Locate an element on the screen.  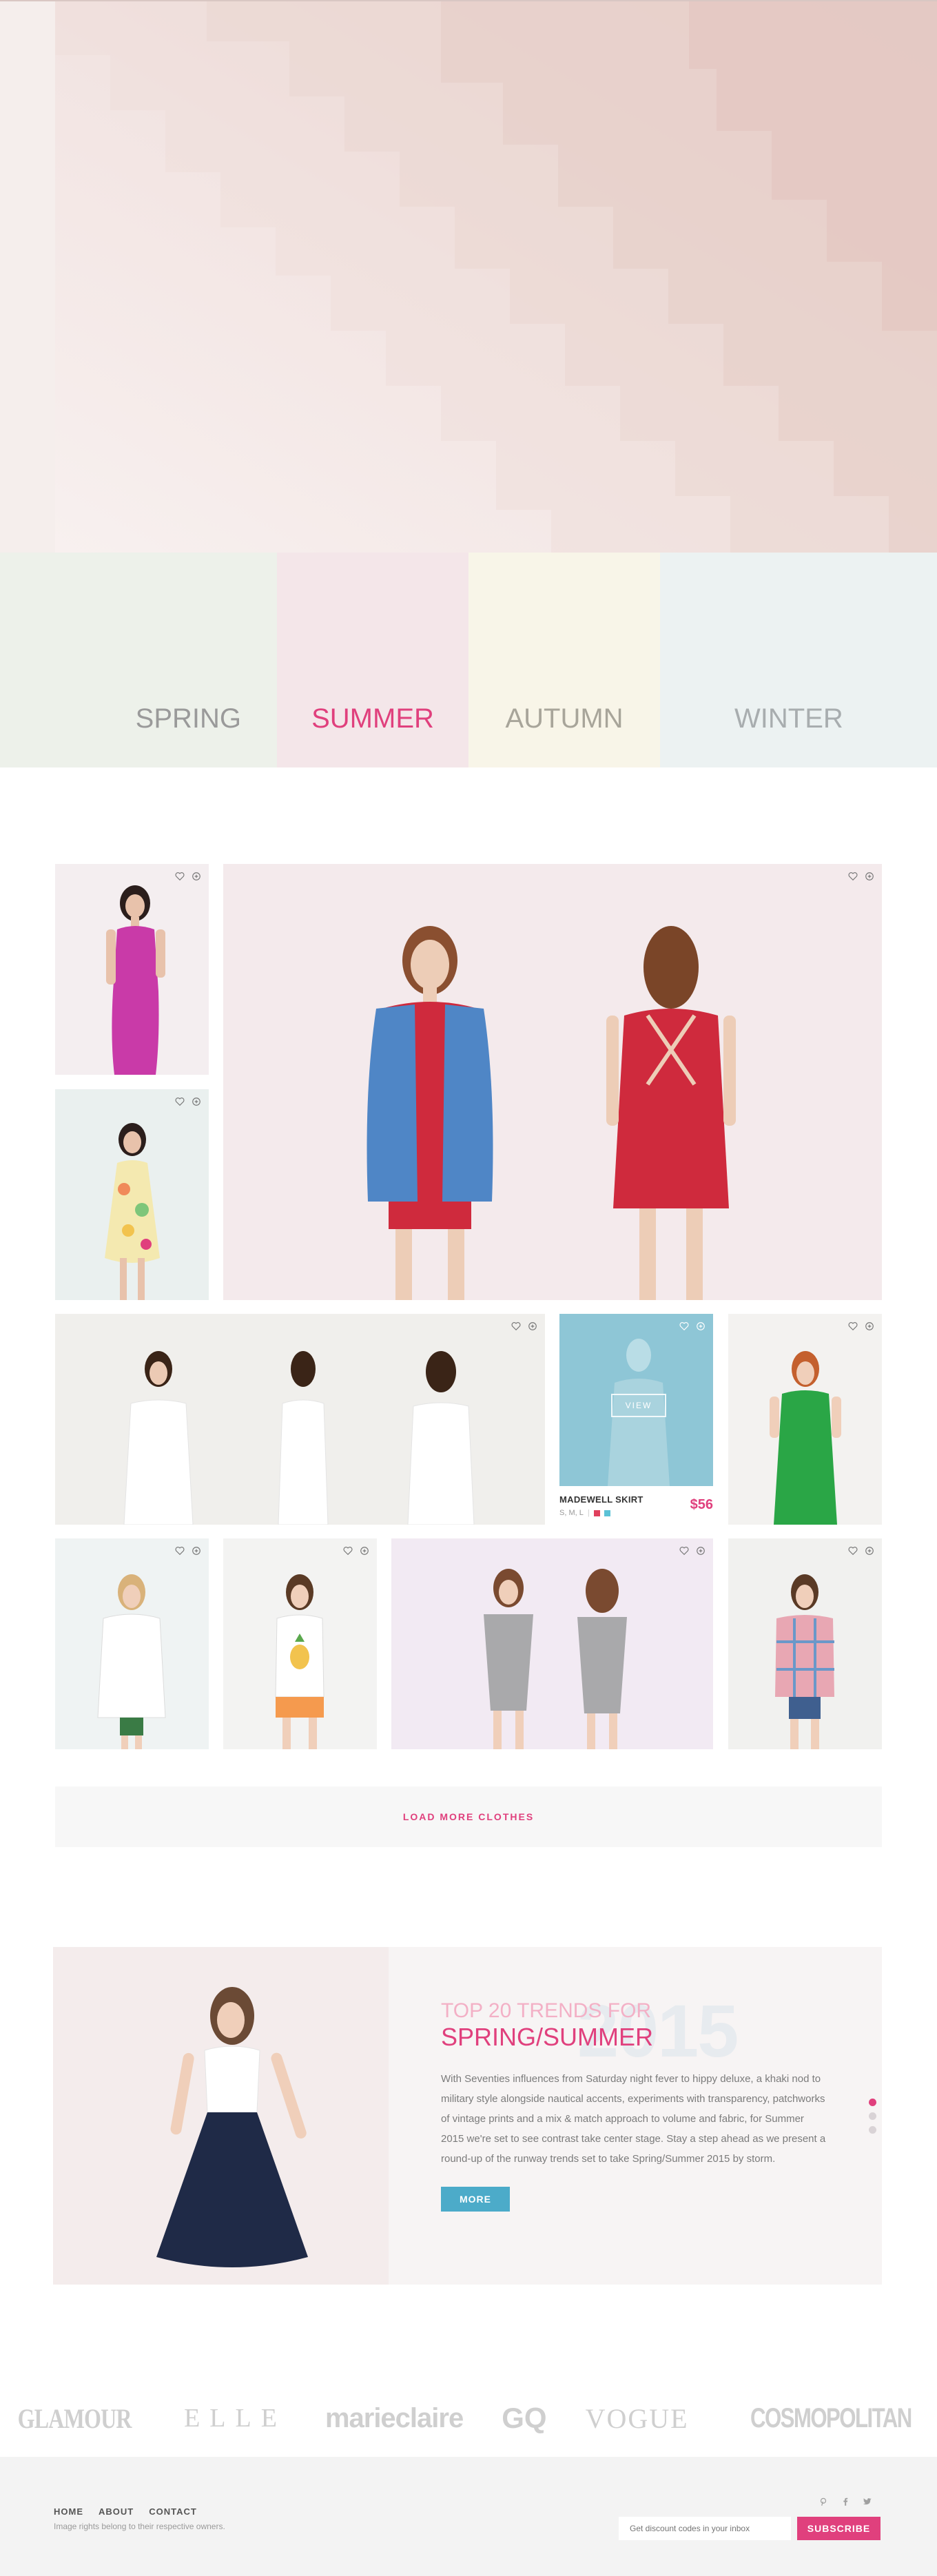
model-image-back is located at coordinates (671, 1113).